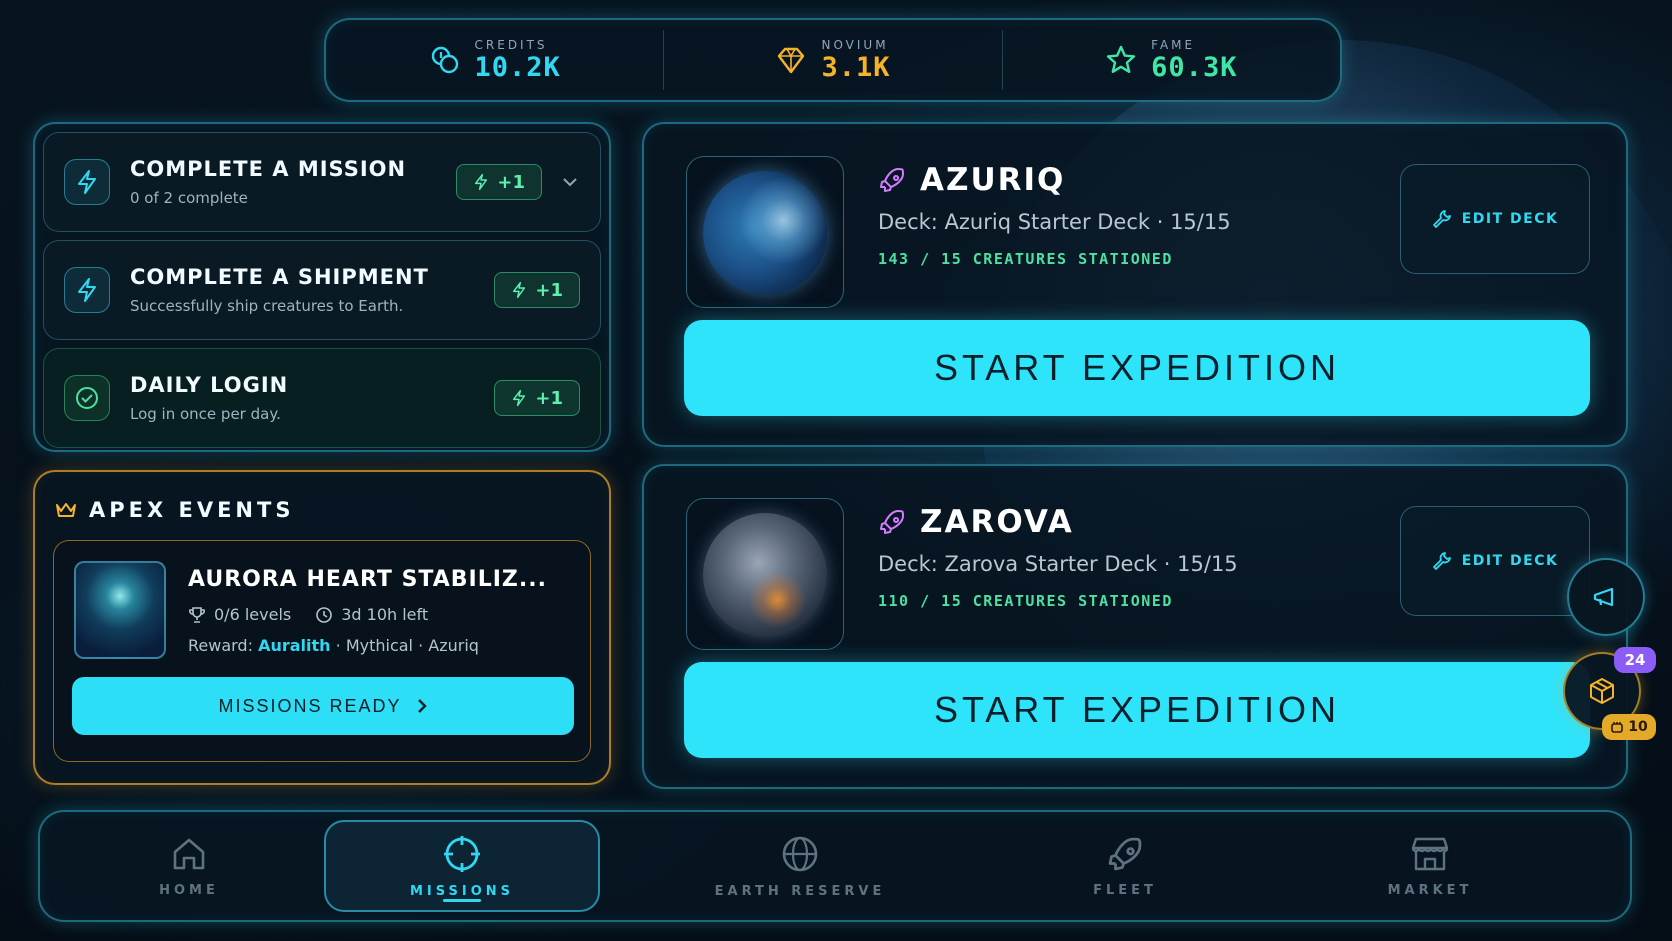 The width and height of the screenshot is (1672, 941). I want to click on missions-ready-button: MISSIONS READY, so click(323, 706).